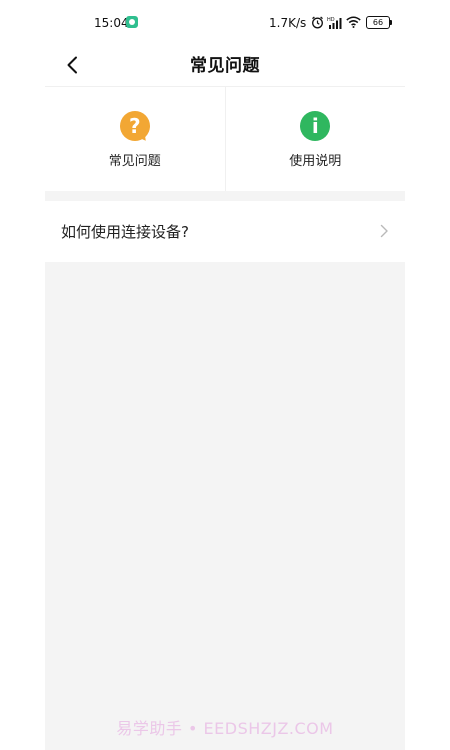  Describe the element at coordinates (225, 22) in the screenshot. I see `status-bar: 15:04 1.7K/s HD 66` at that location.